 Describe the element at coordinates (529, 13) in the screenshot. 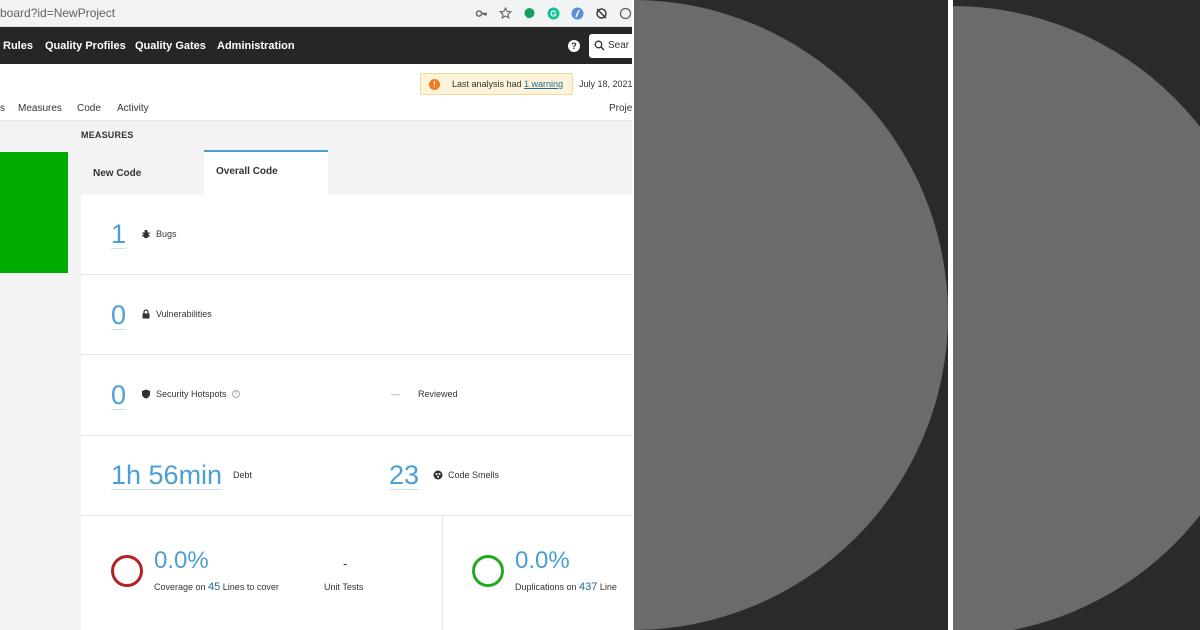

I see `extension-green-icon` at that location.